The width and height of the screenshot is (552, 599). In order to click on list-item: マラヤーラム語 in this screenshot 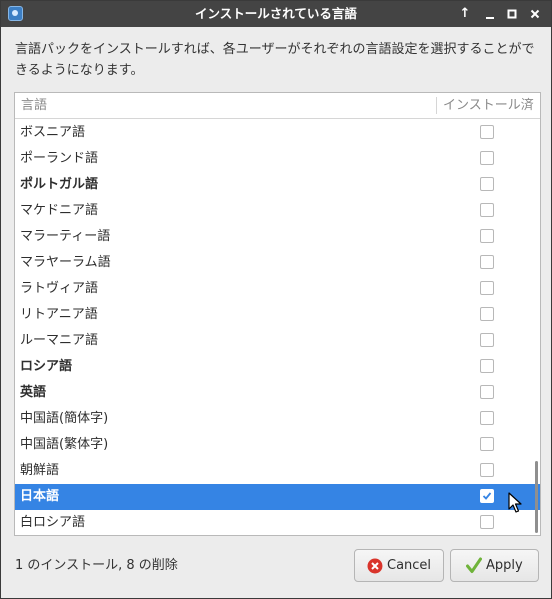, I will do `click(277, 263)`.